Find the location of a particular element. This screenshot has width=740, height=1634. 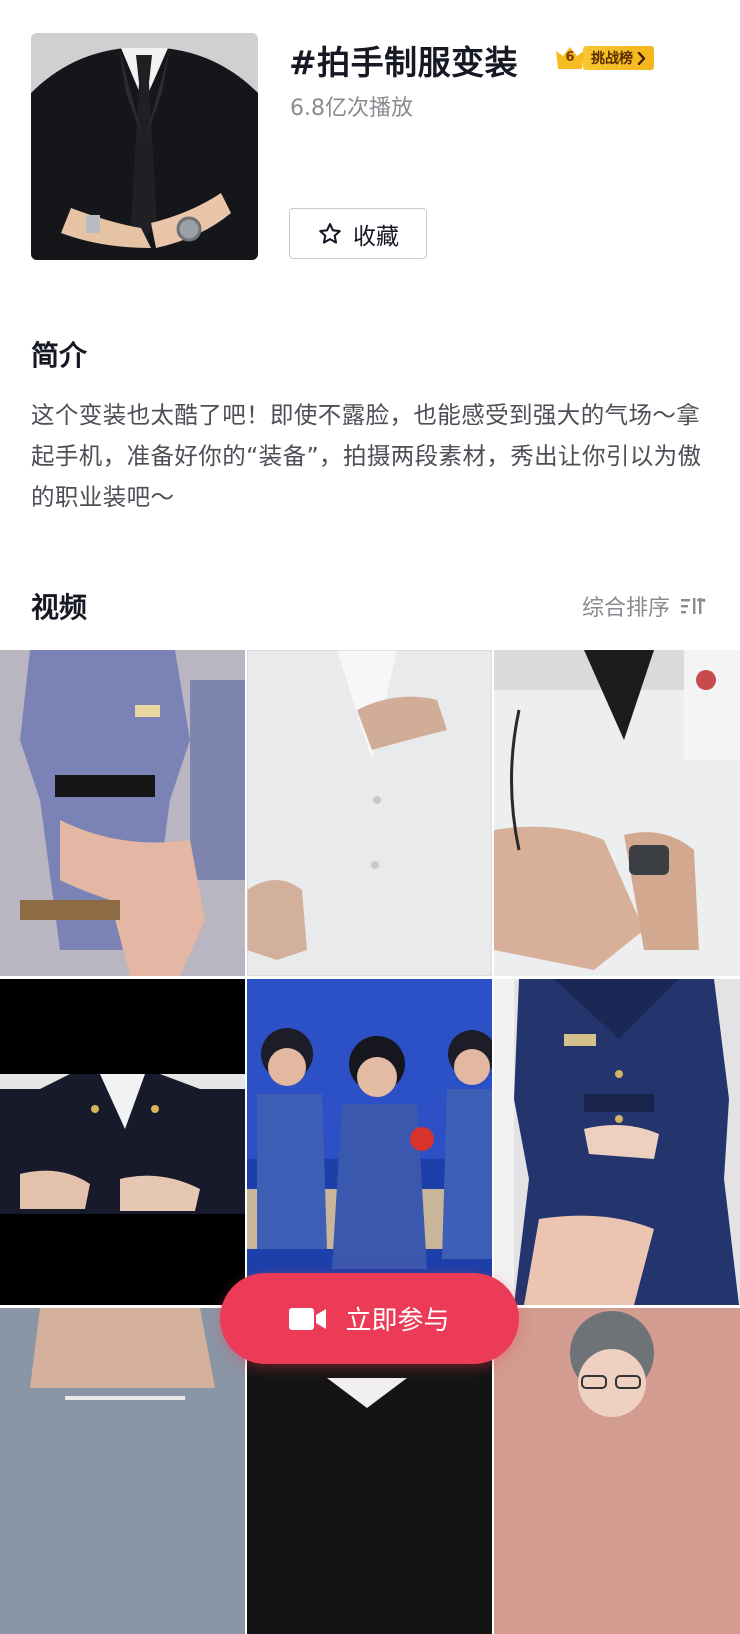

crown-icon: 6 is located at coordinates (570, 58).